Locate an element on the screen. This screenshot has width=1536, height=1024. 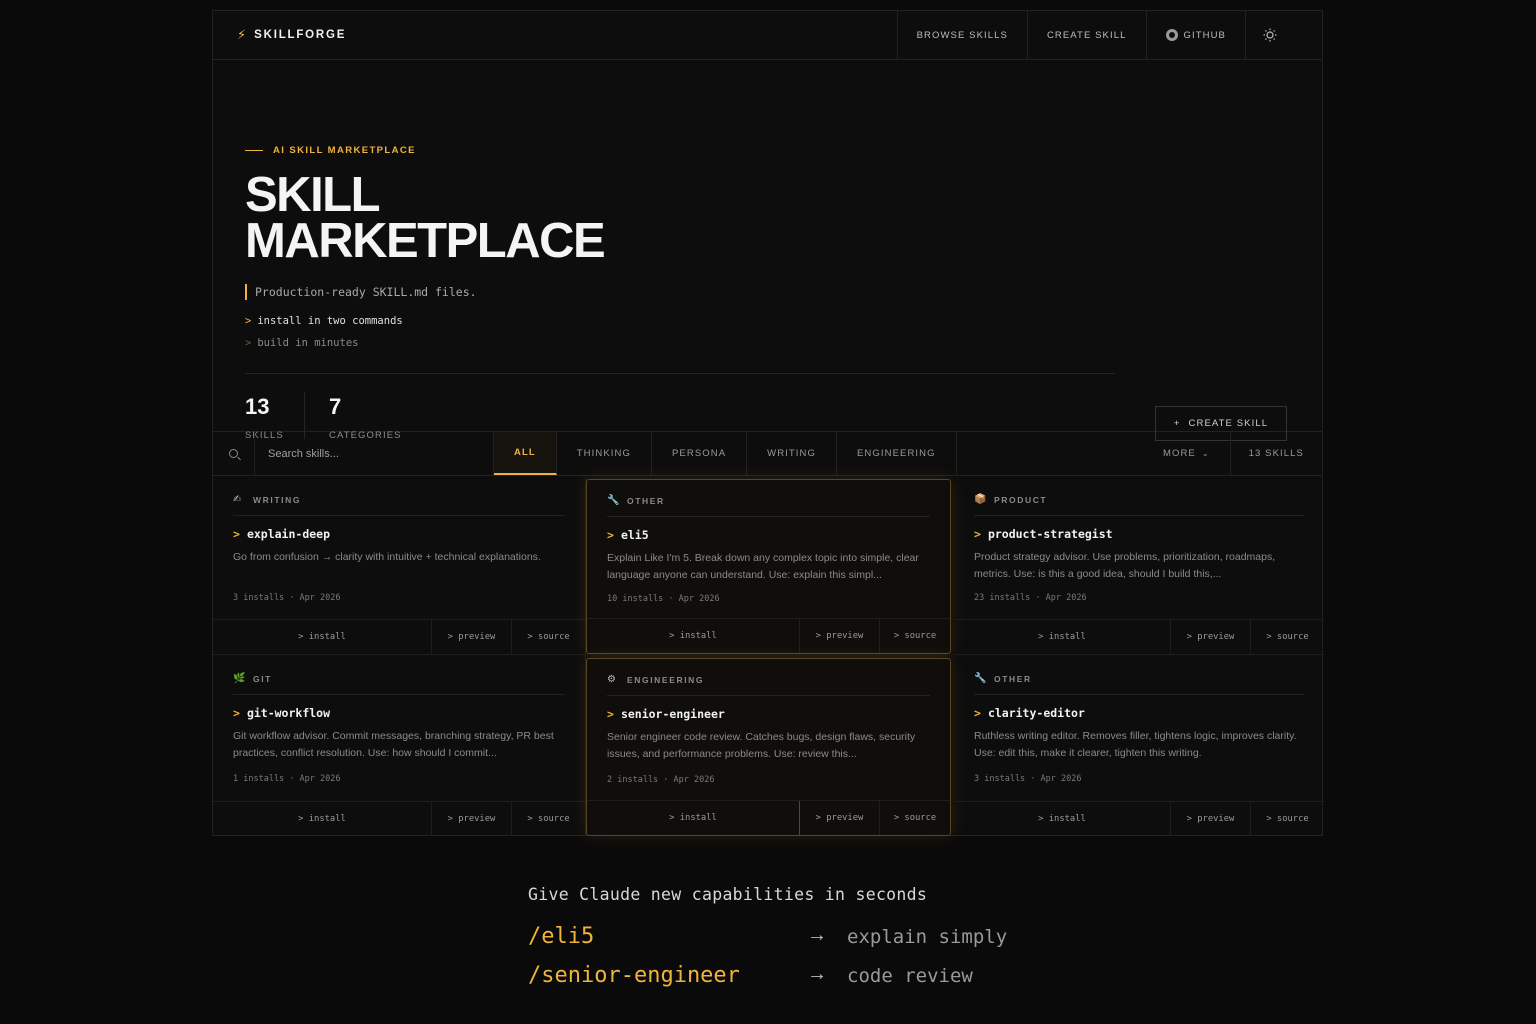
command-line-2: > build in minutes is located at coordinates (301, 343).